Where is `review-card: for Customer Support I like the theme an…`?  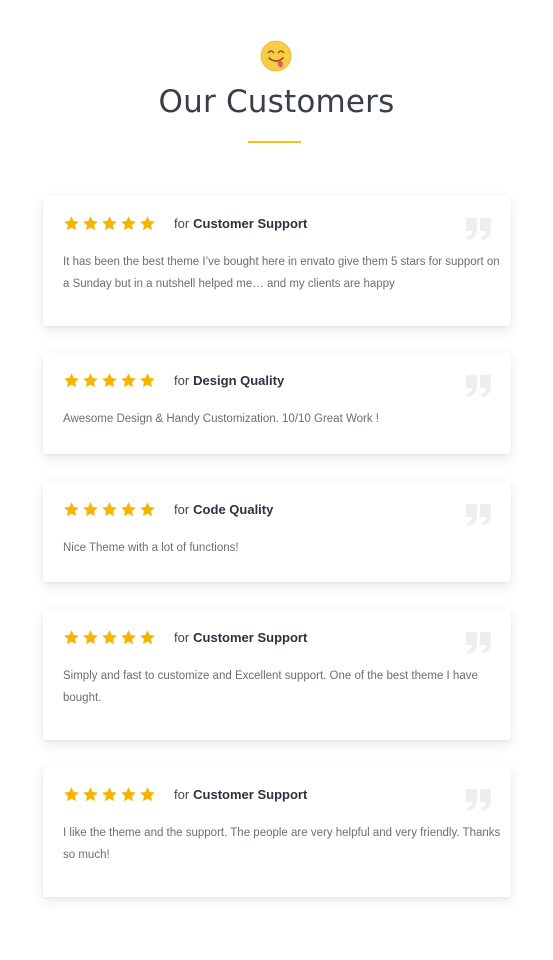
review-card: for Customer Support I like the theme an… is located at coordinates (277, 832).